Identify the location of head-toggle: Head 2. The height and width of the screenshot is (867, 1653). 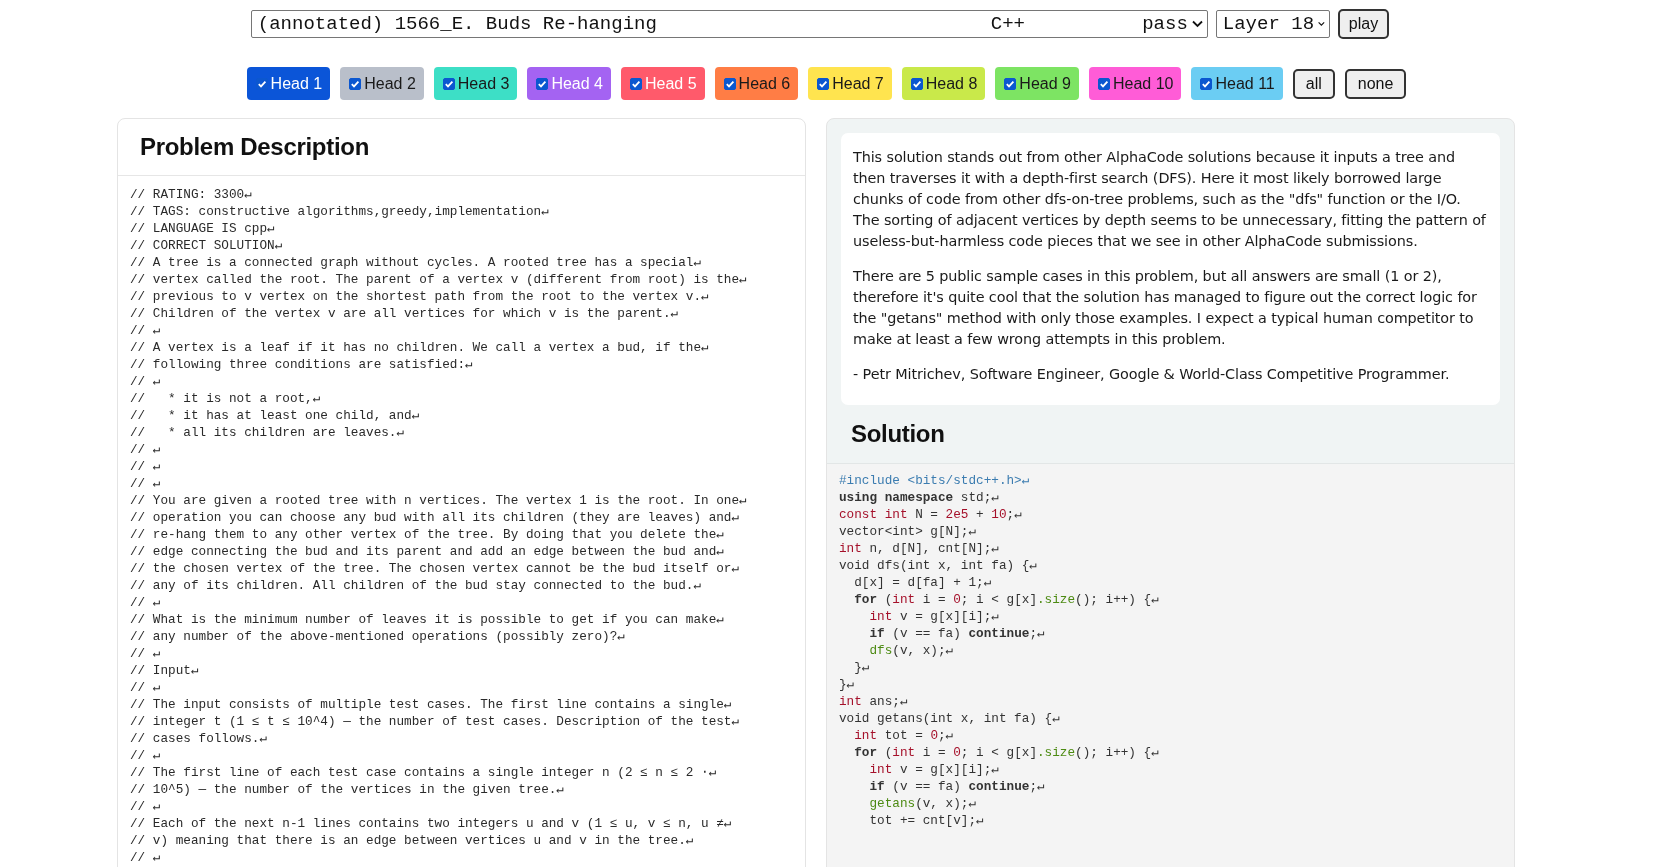
(382, 83).